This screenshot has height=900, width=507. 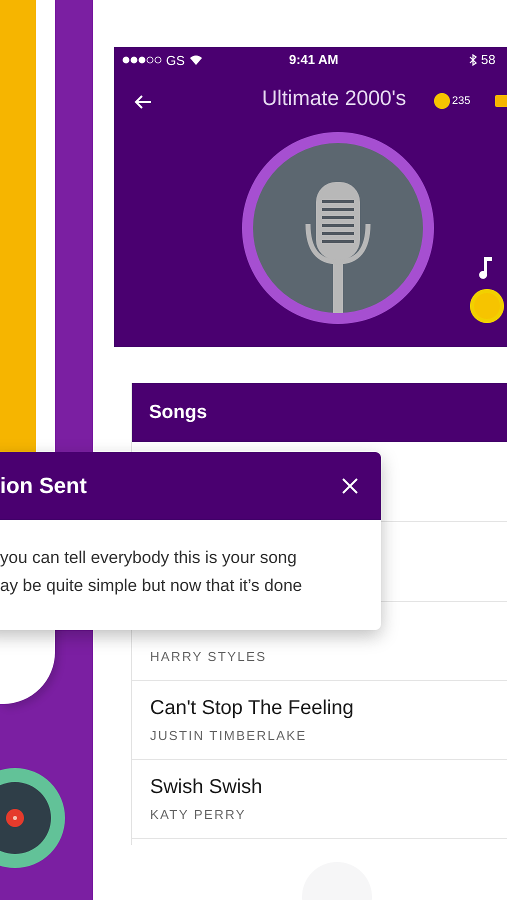 What do you see at coordinates (501, 101) in the screenshot?
I see `ticket-icon` at bounding box center [501, 101].